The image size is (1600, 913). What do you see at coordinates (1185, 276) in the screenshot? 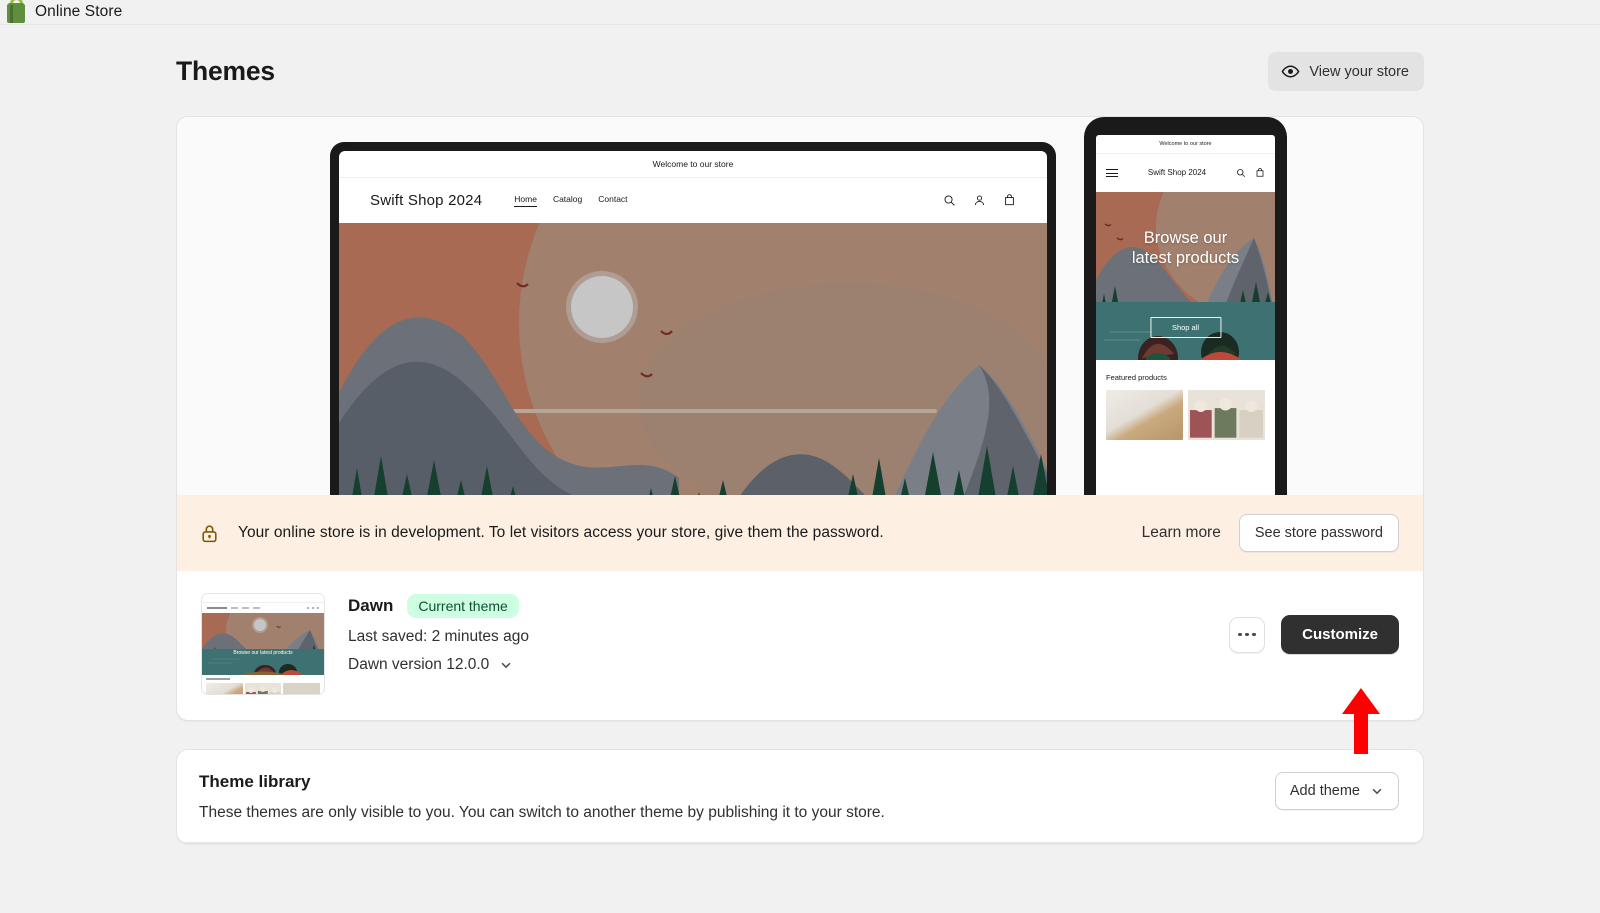
I see `mobile-hero: Browse our latest products Shop all` at bounding box center [1185, 276].